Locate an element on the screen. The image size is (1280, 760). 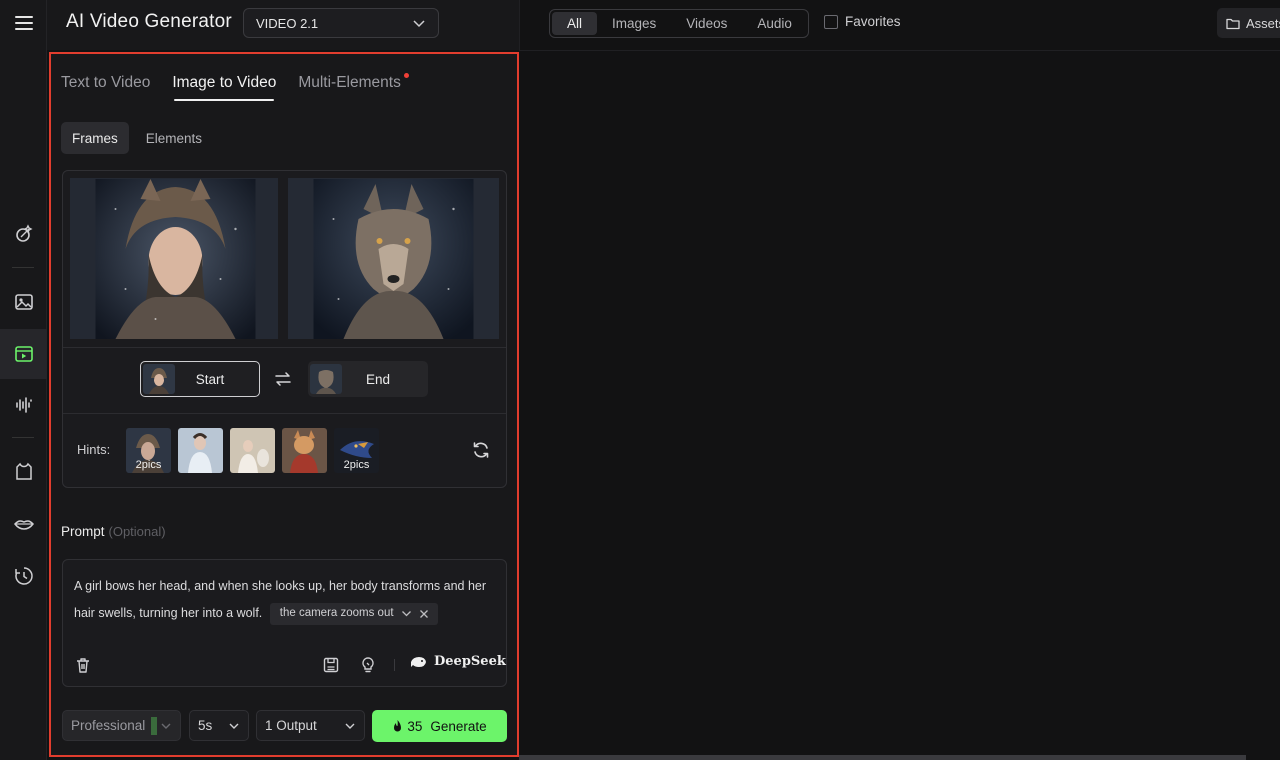
trash-icon is located at coordinates (83, 665).